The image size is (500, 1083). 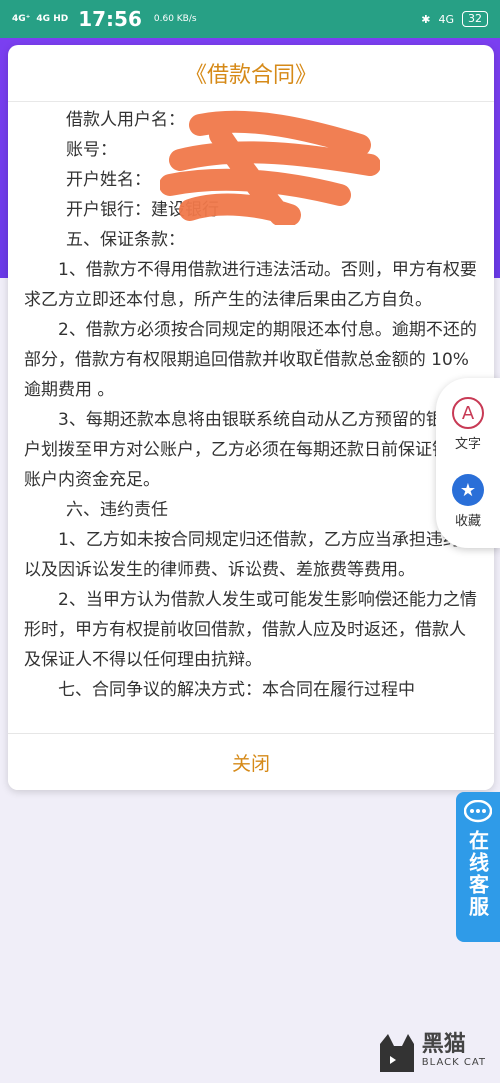 I want to click on favorite-label: 收藏, so click(x=467, y=521).